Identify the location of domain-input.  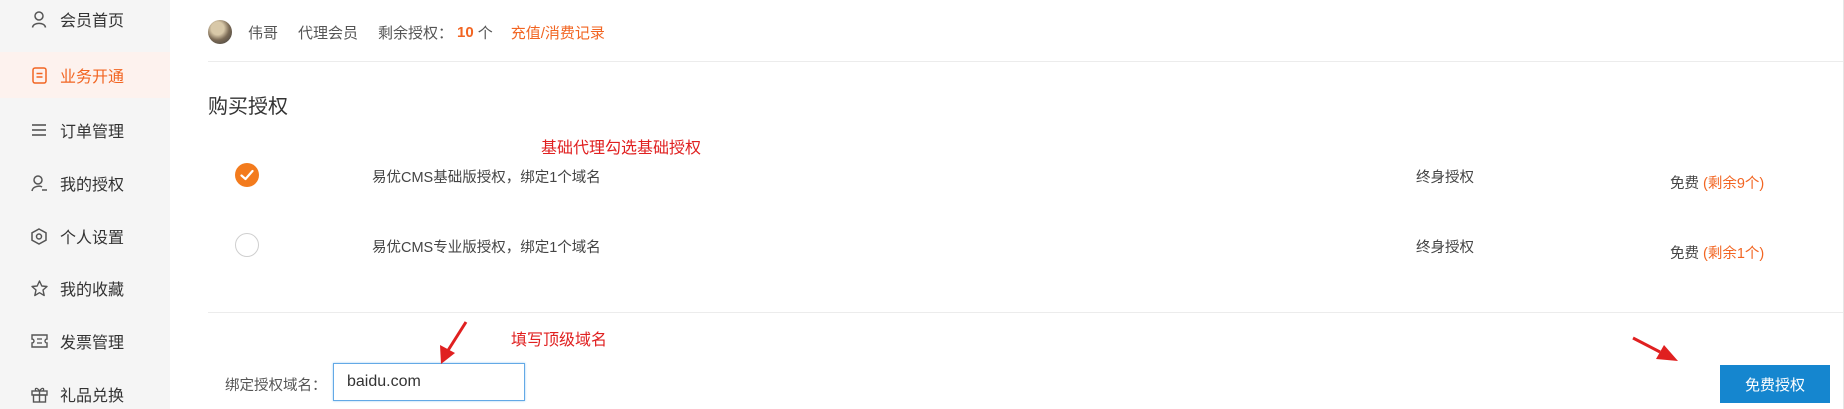
(429, 382).